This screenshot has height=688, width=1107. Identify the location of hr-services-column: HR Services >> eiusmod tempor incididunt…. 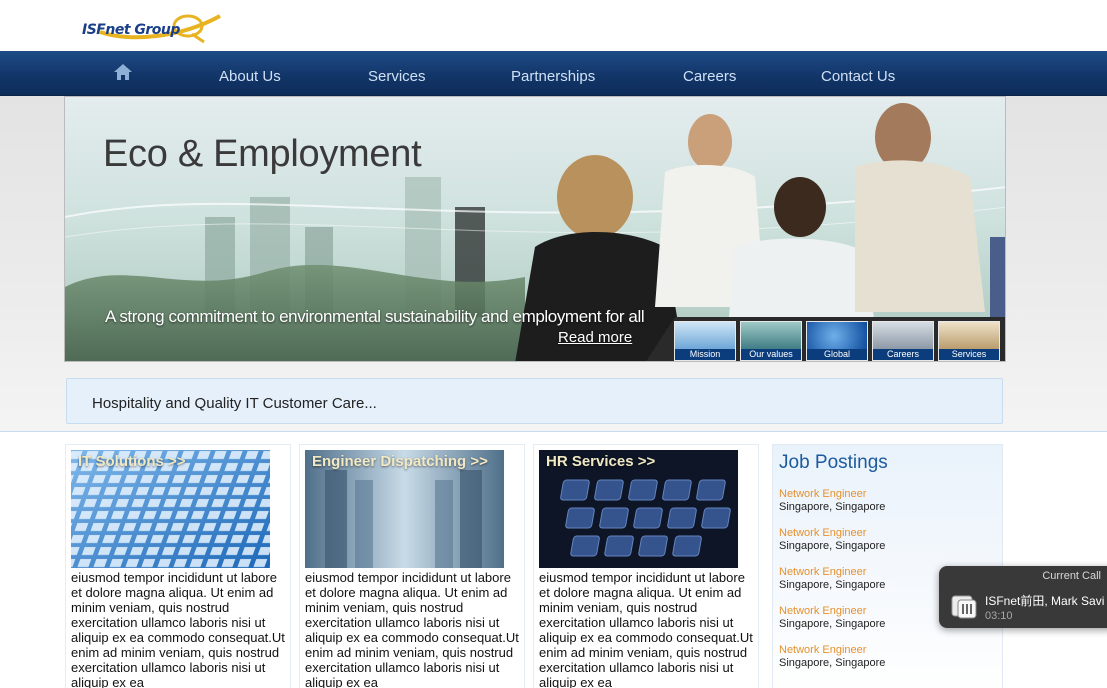
(646, 566).